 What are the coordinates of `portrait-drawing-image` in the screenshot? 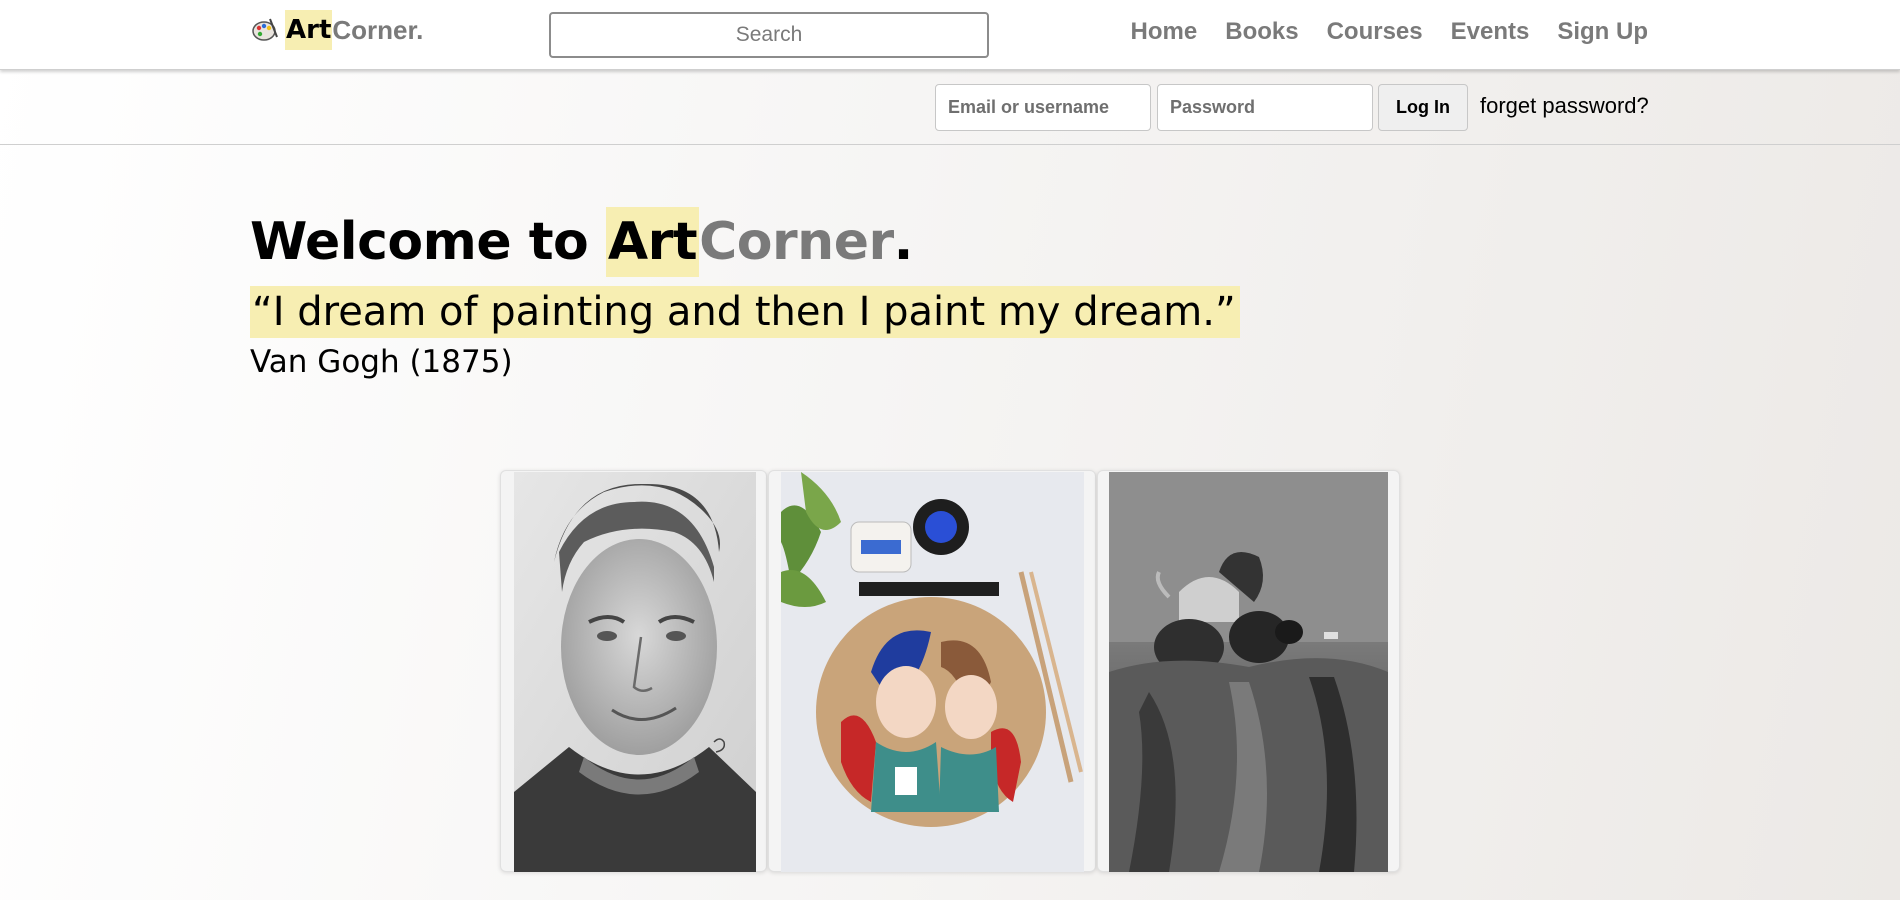 It's located at (635, 672).